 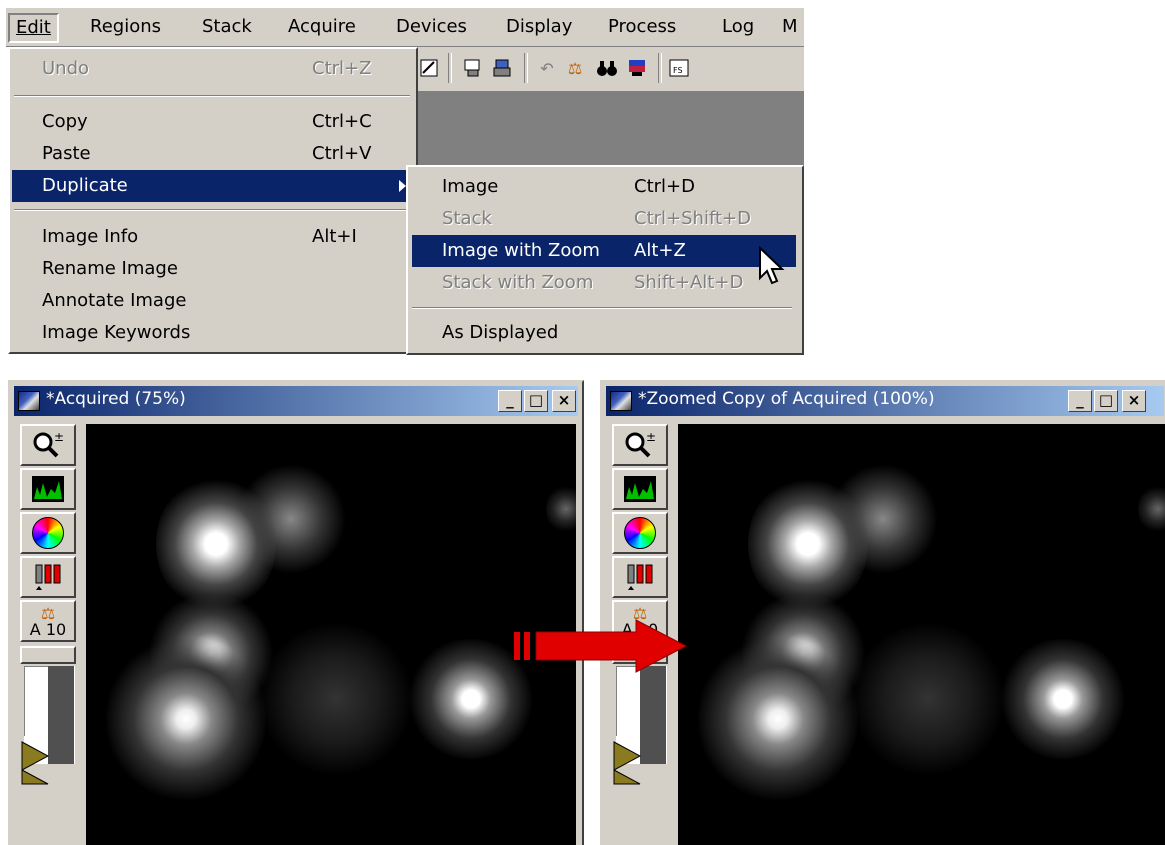 What do you see at coordinates (539, 28) in the screenshot?
I see `menu-display: Display` at bounding box center [539, 28].